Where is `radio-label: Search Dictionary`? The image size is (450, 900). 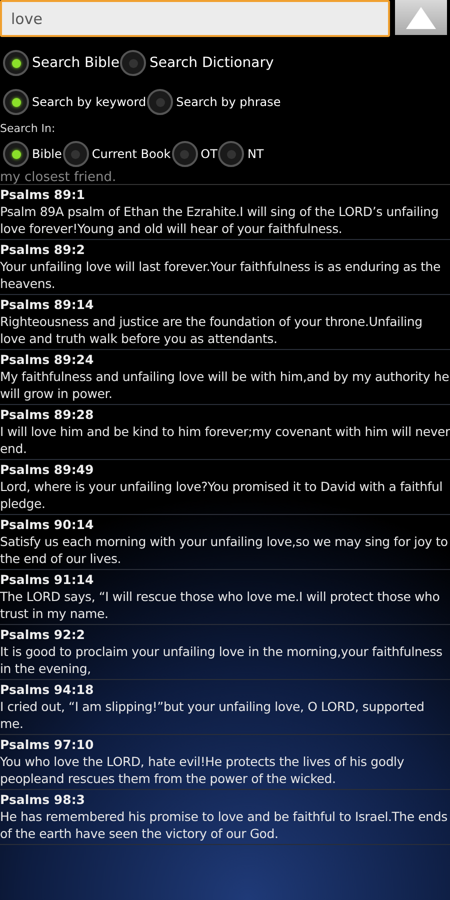 radio-label: Search Dictionary is located at coordinates (211, 63).